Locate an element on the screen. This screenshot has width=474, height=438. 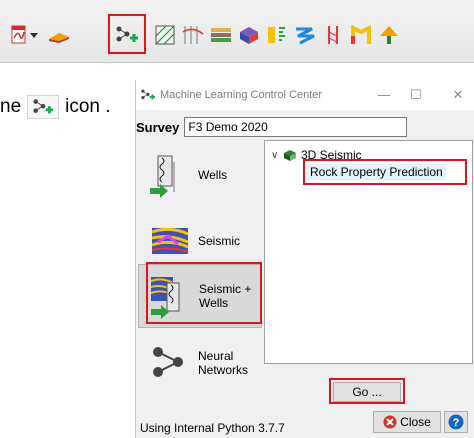
help-label: ? is located at coordinates (456, 423).